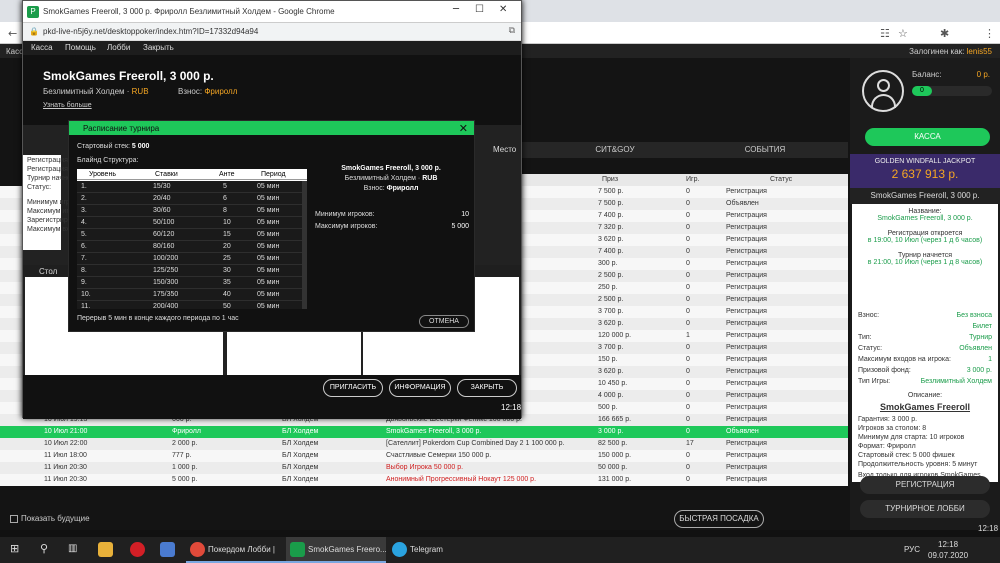  Describe the element at coordinates (392, 226) in the screenshot. I see `summary-max-players: Максимум игроков: 5 000` at that location.